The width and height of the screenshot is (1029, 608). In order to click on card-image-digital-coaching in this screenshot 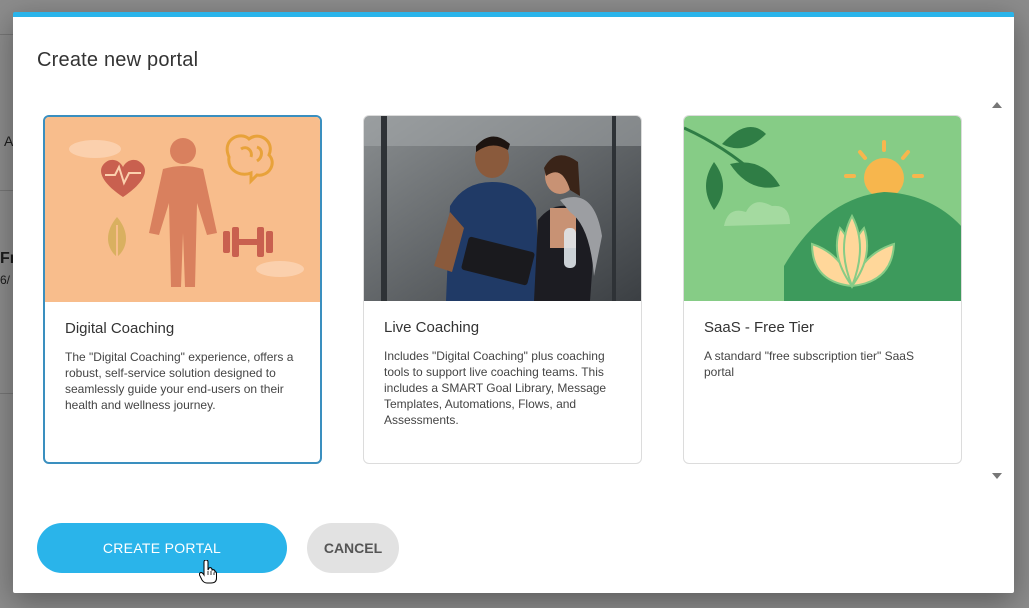, I will do `click(182, 209)`.